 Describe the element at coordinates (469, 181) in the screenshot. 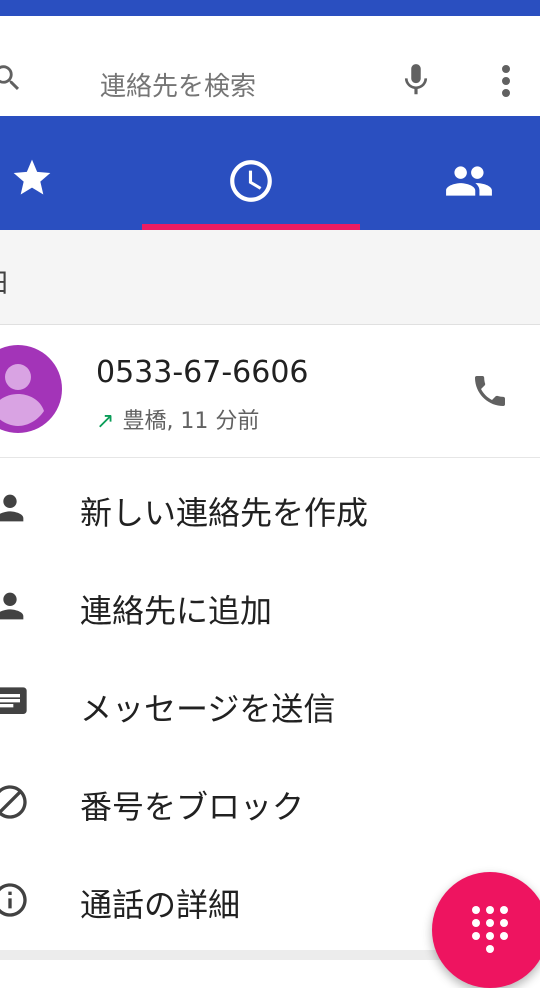

I see `people-icon` at that location.